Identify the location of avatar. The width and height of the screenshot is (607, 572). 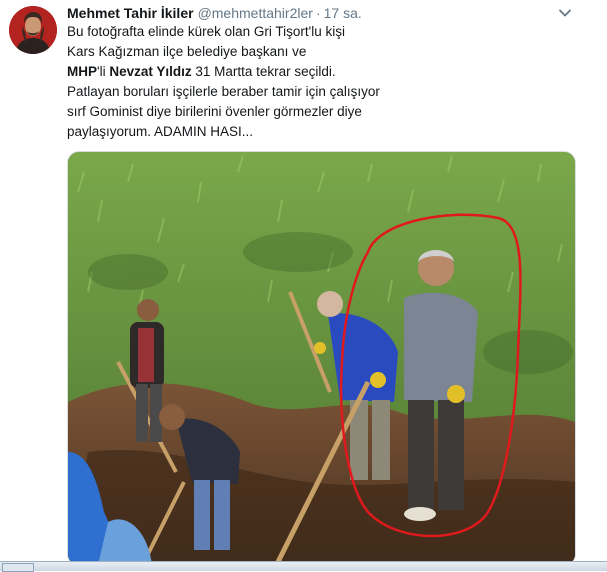
(33, 30).